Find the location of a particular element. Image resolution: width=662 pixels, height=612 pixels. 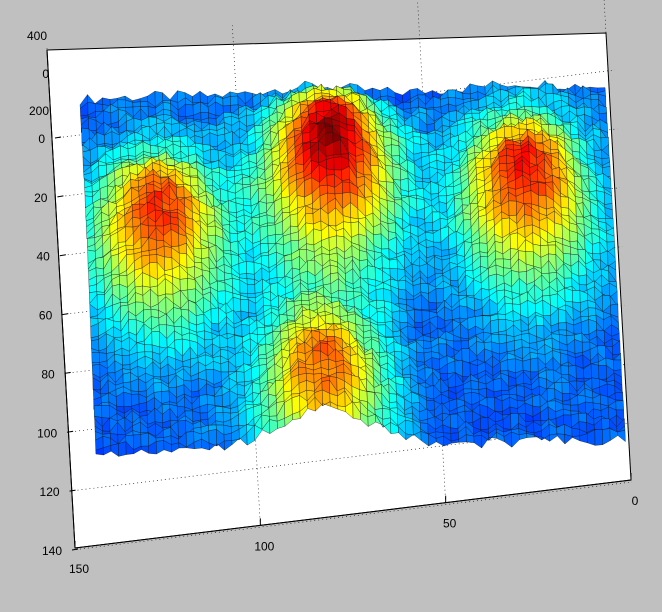

z-tick-label: 400 is located at coordinates (37, 36).